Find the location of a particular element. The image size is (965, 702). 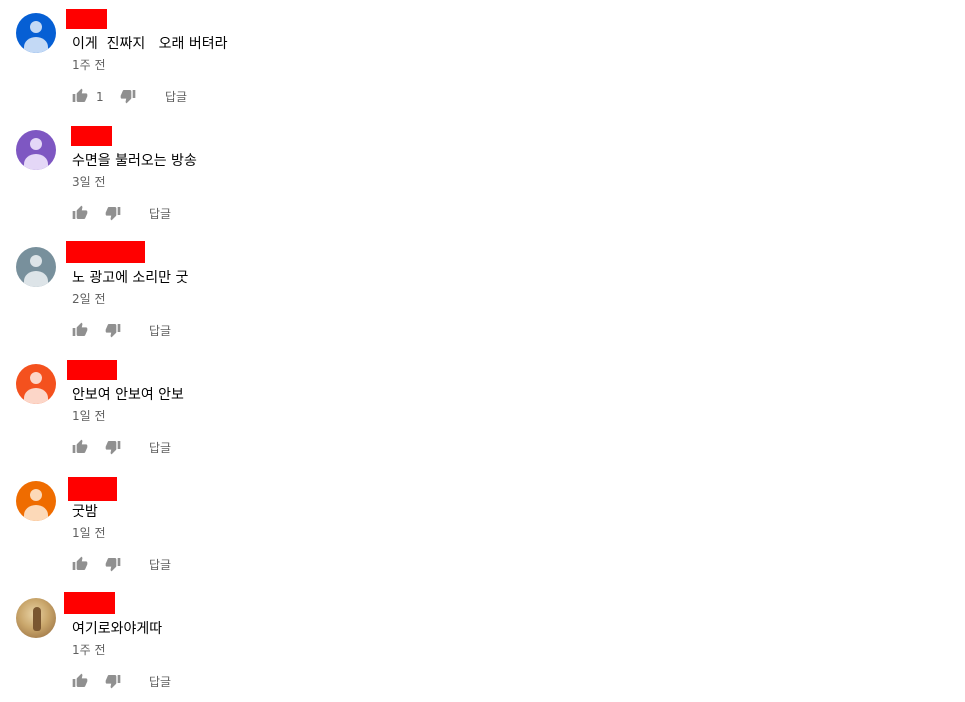

comment-actions: 1 답글 is located at coordinates (172, 97).